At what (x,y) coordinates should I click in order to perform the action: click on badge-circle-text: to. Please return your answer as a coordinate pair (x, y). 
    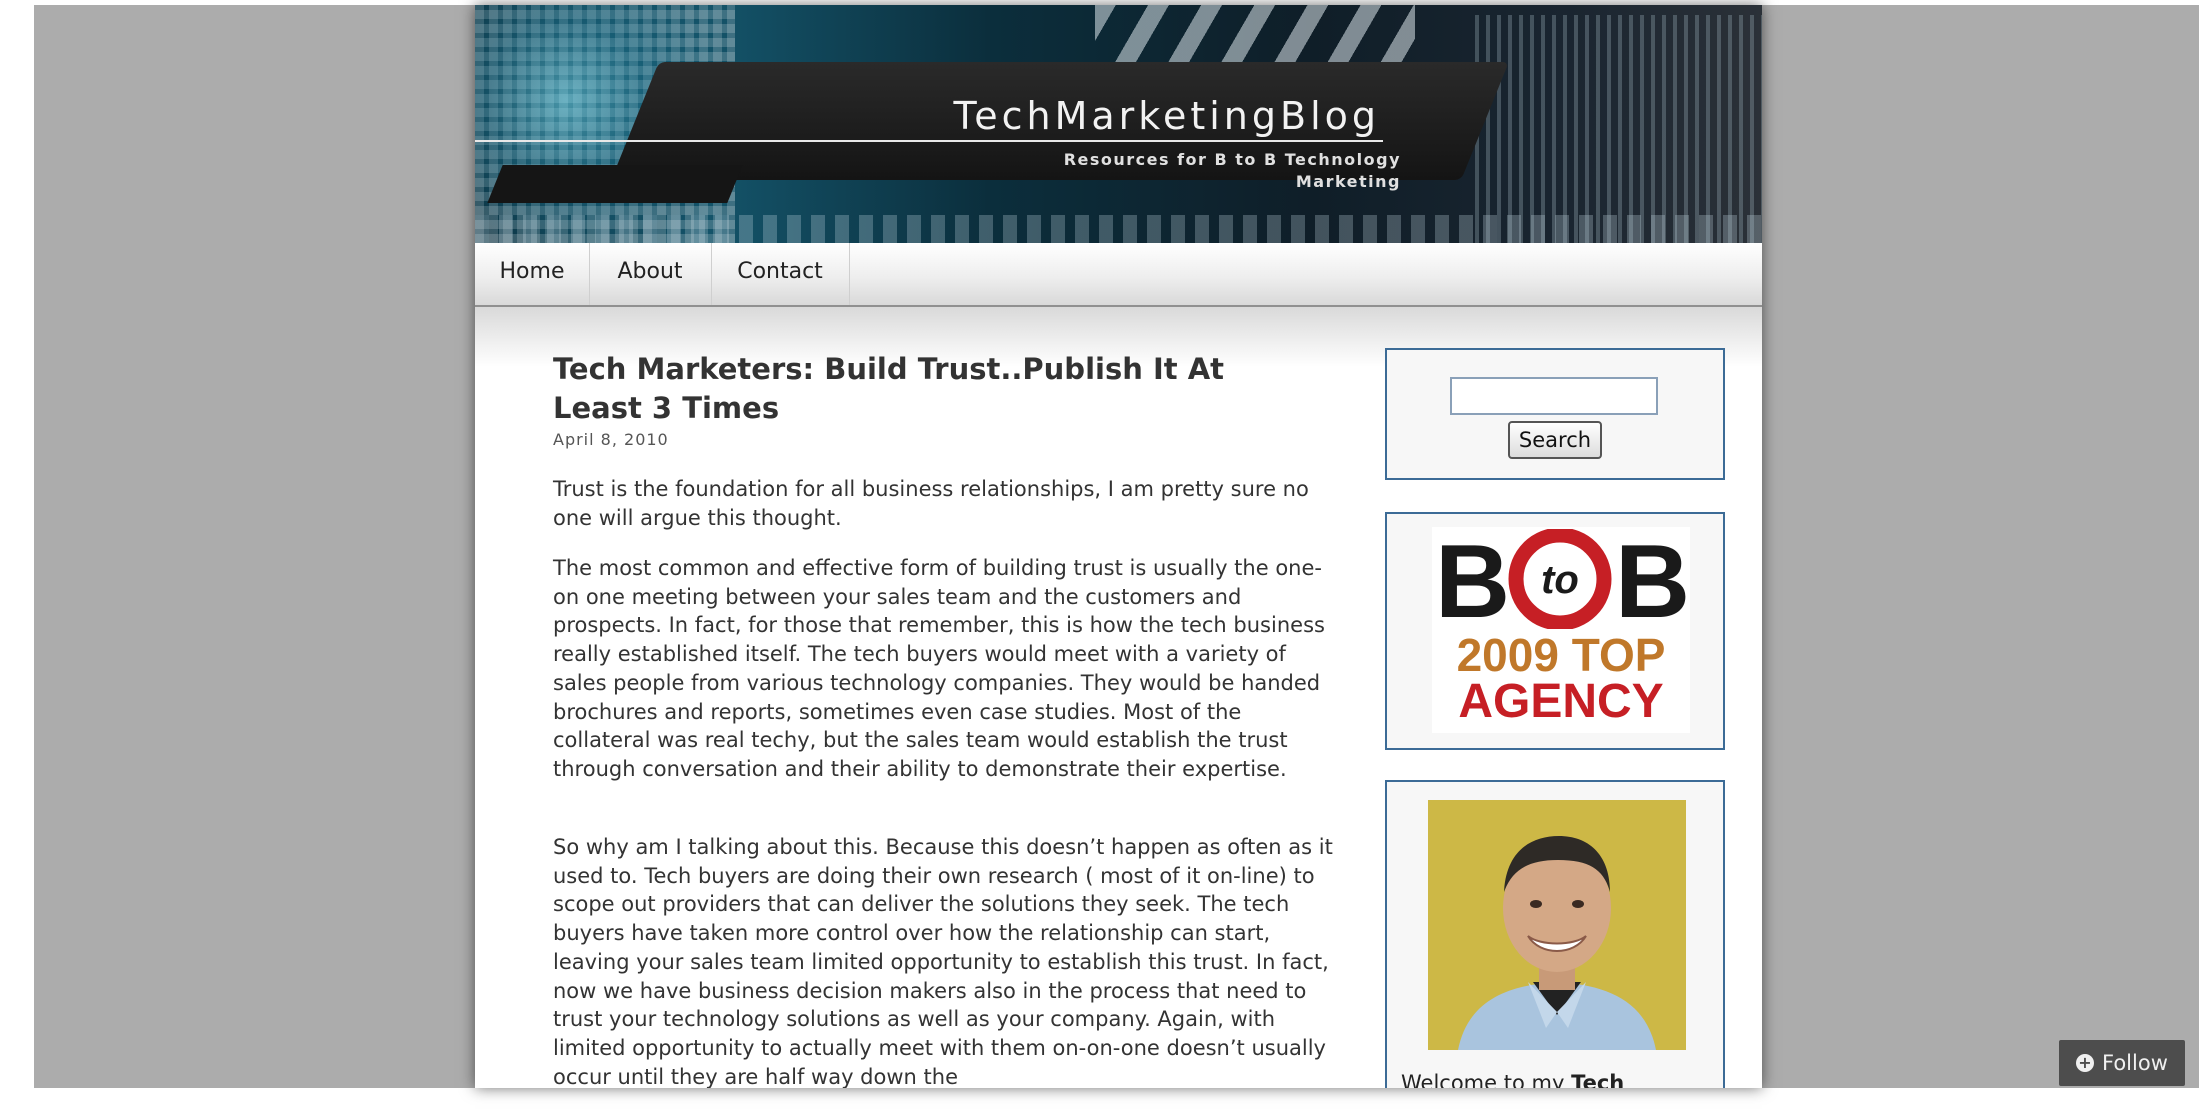
    Looking at the image, I should click on (1560, 580).